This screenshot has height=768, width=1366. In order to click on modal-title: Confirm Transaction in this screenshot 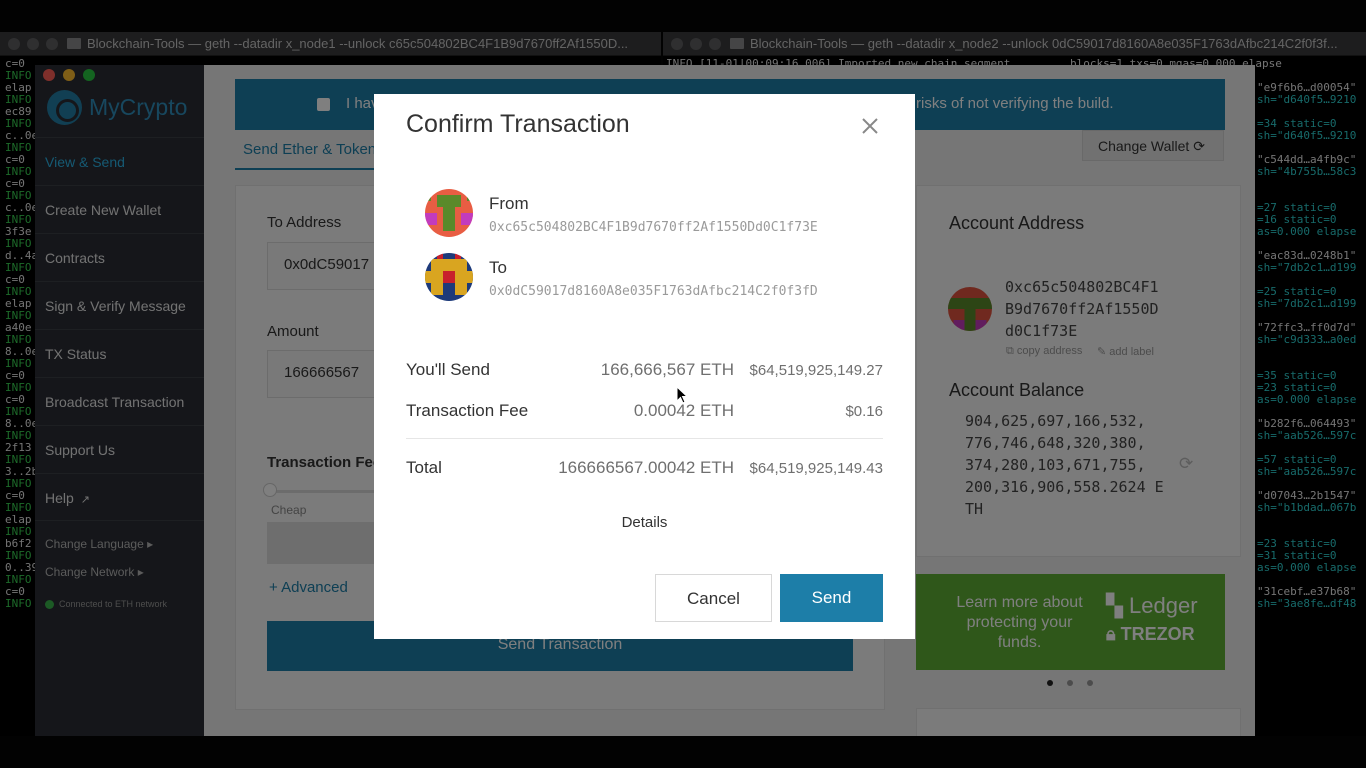, I will do `click(518, 124)`.